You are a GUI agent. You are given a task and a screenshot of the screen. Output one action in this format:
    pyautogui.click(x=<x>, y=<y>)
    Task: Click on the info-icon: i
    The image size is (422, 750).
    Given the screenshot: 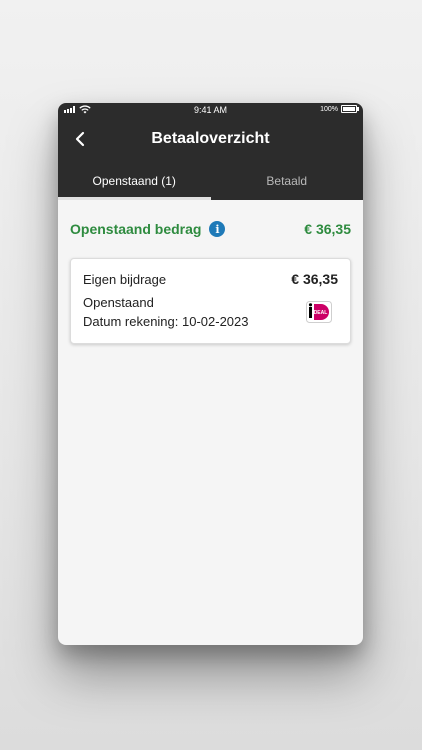 What is the action you would take?
    pyautogui.click(x=217, y=229)
    